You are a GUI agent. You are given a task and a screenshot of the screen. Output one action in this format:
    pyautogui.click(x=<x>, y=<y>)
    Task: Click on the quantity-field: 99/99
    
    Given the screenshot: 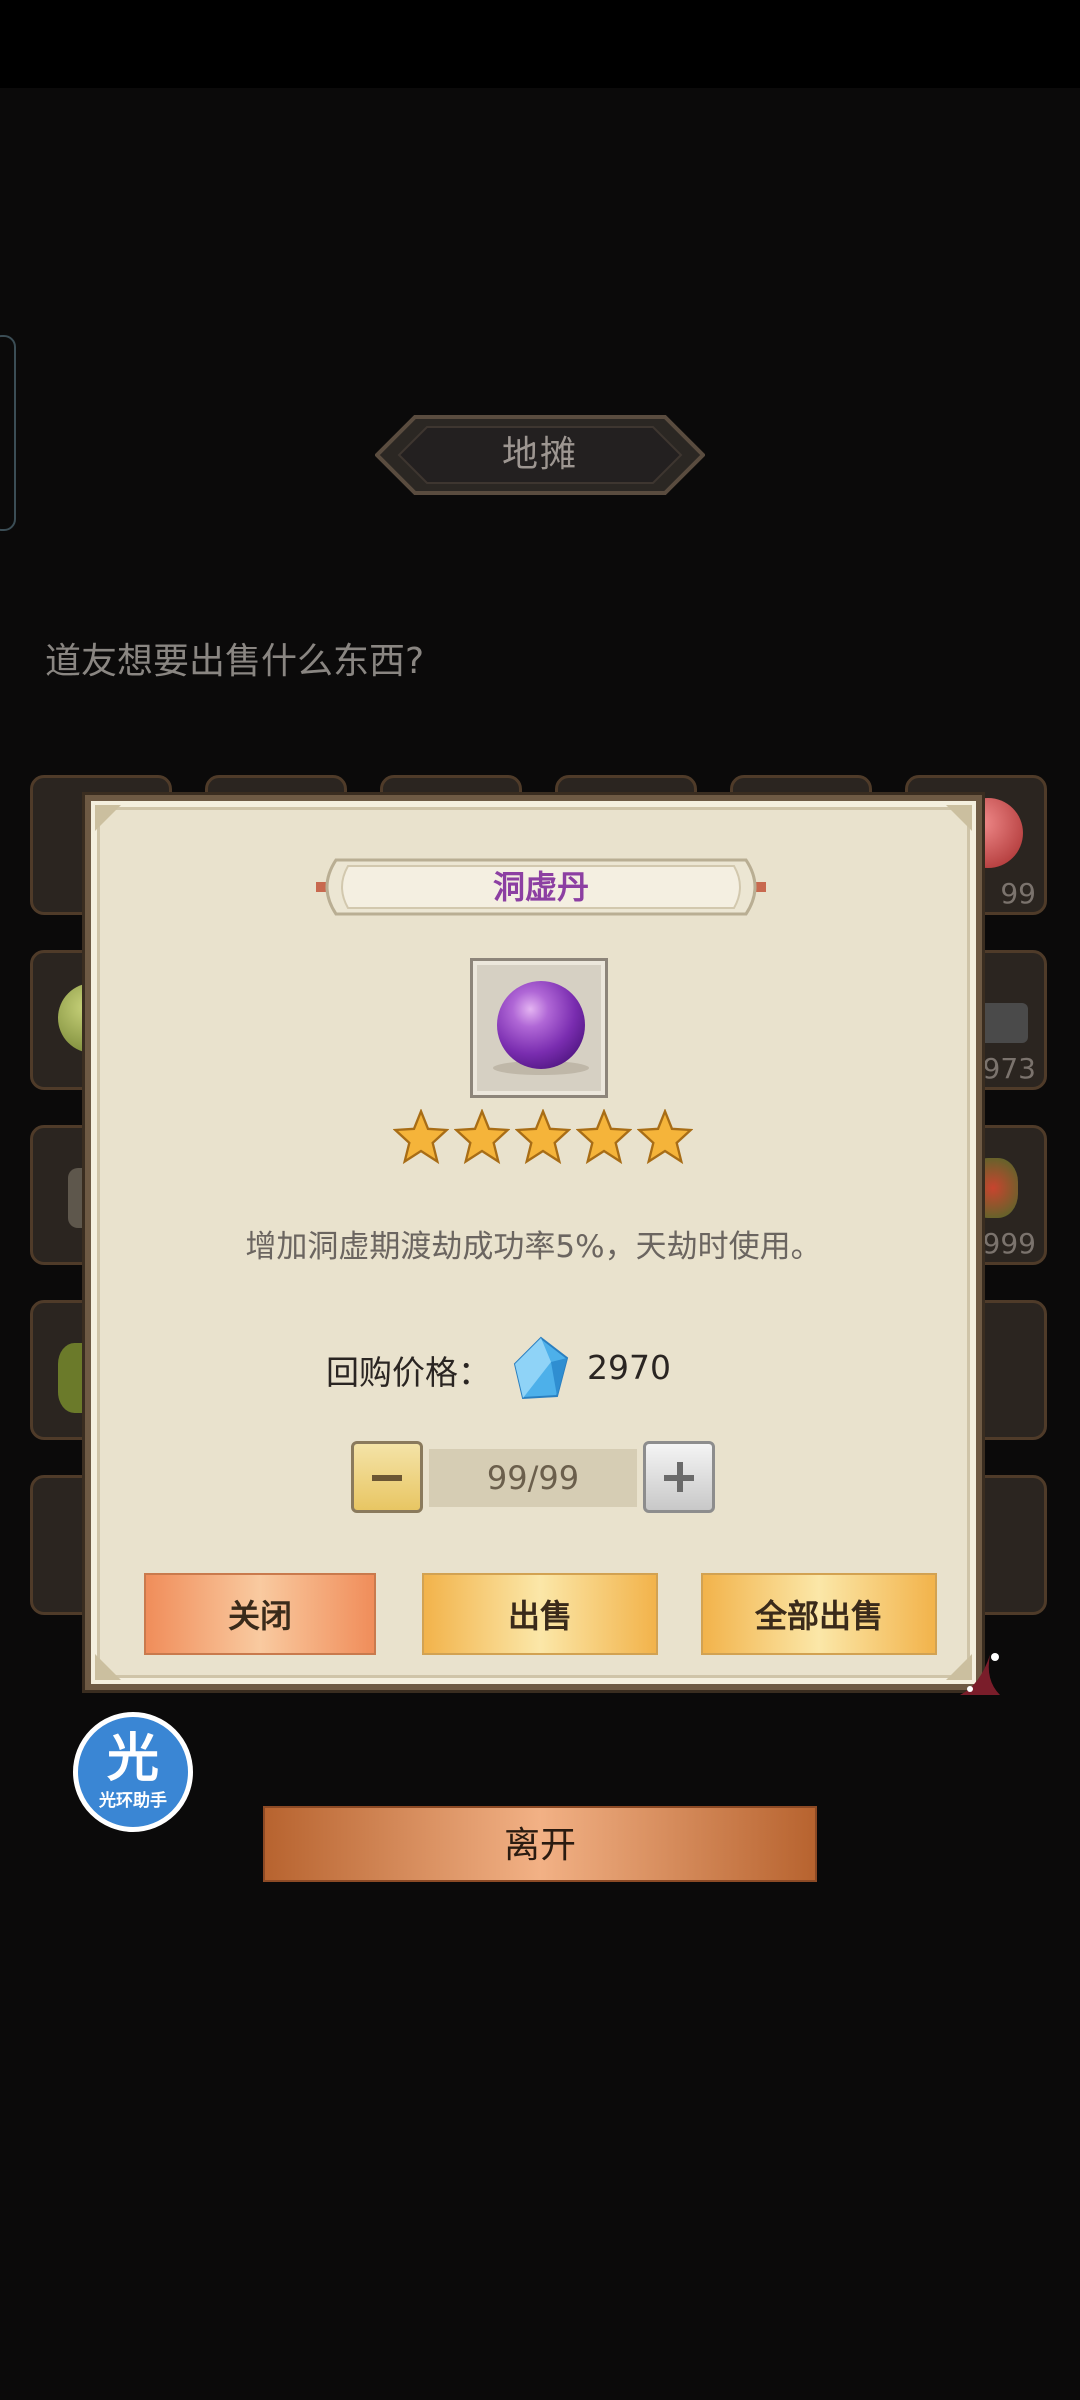 What is the action you would take?
    pyautogui.click(x=533, y=1478)
    